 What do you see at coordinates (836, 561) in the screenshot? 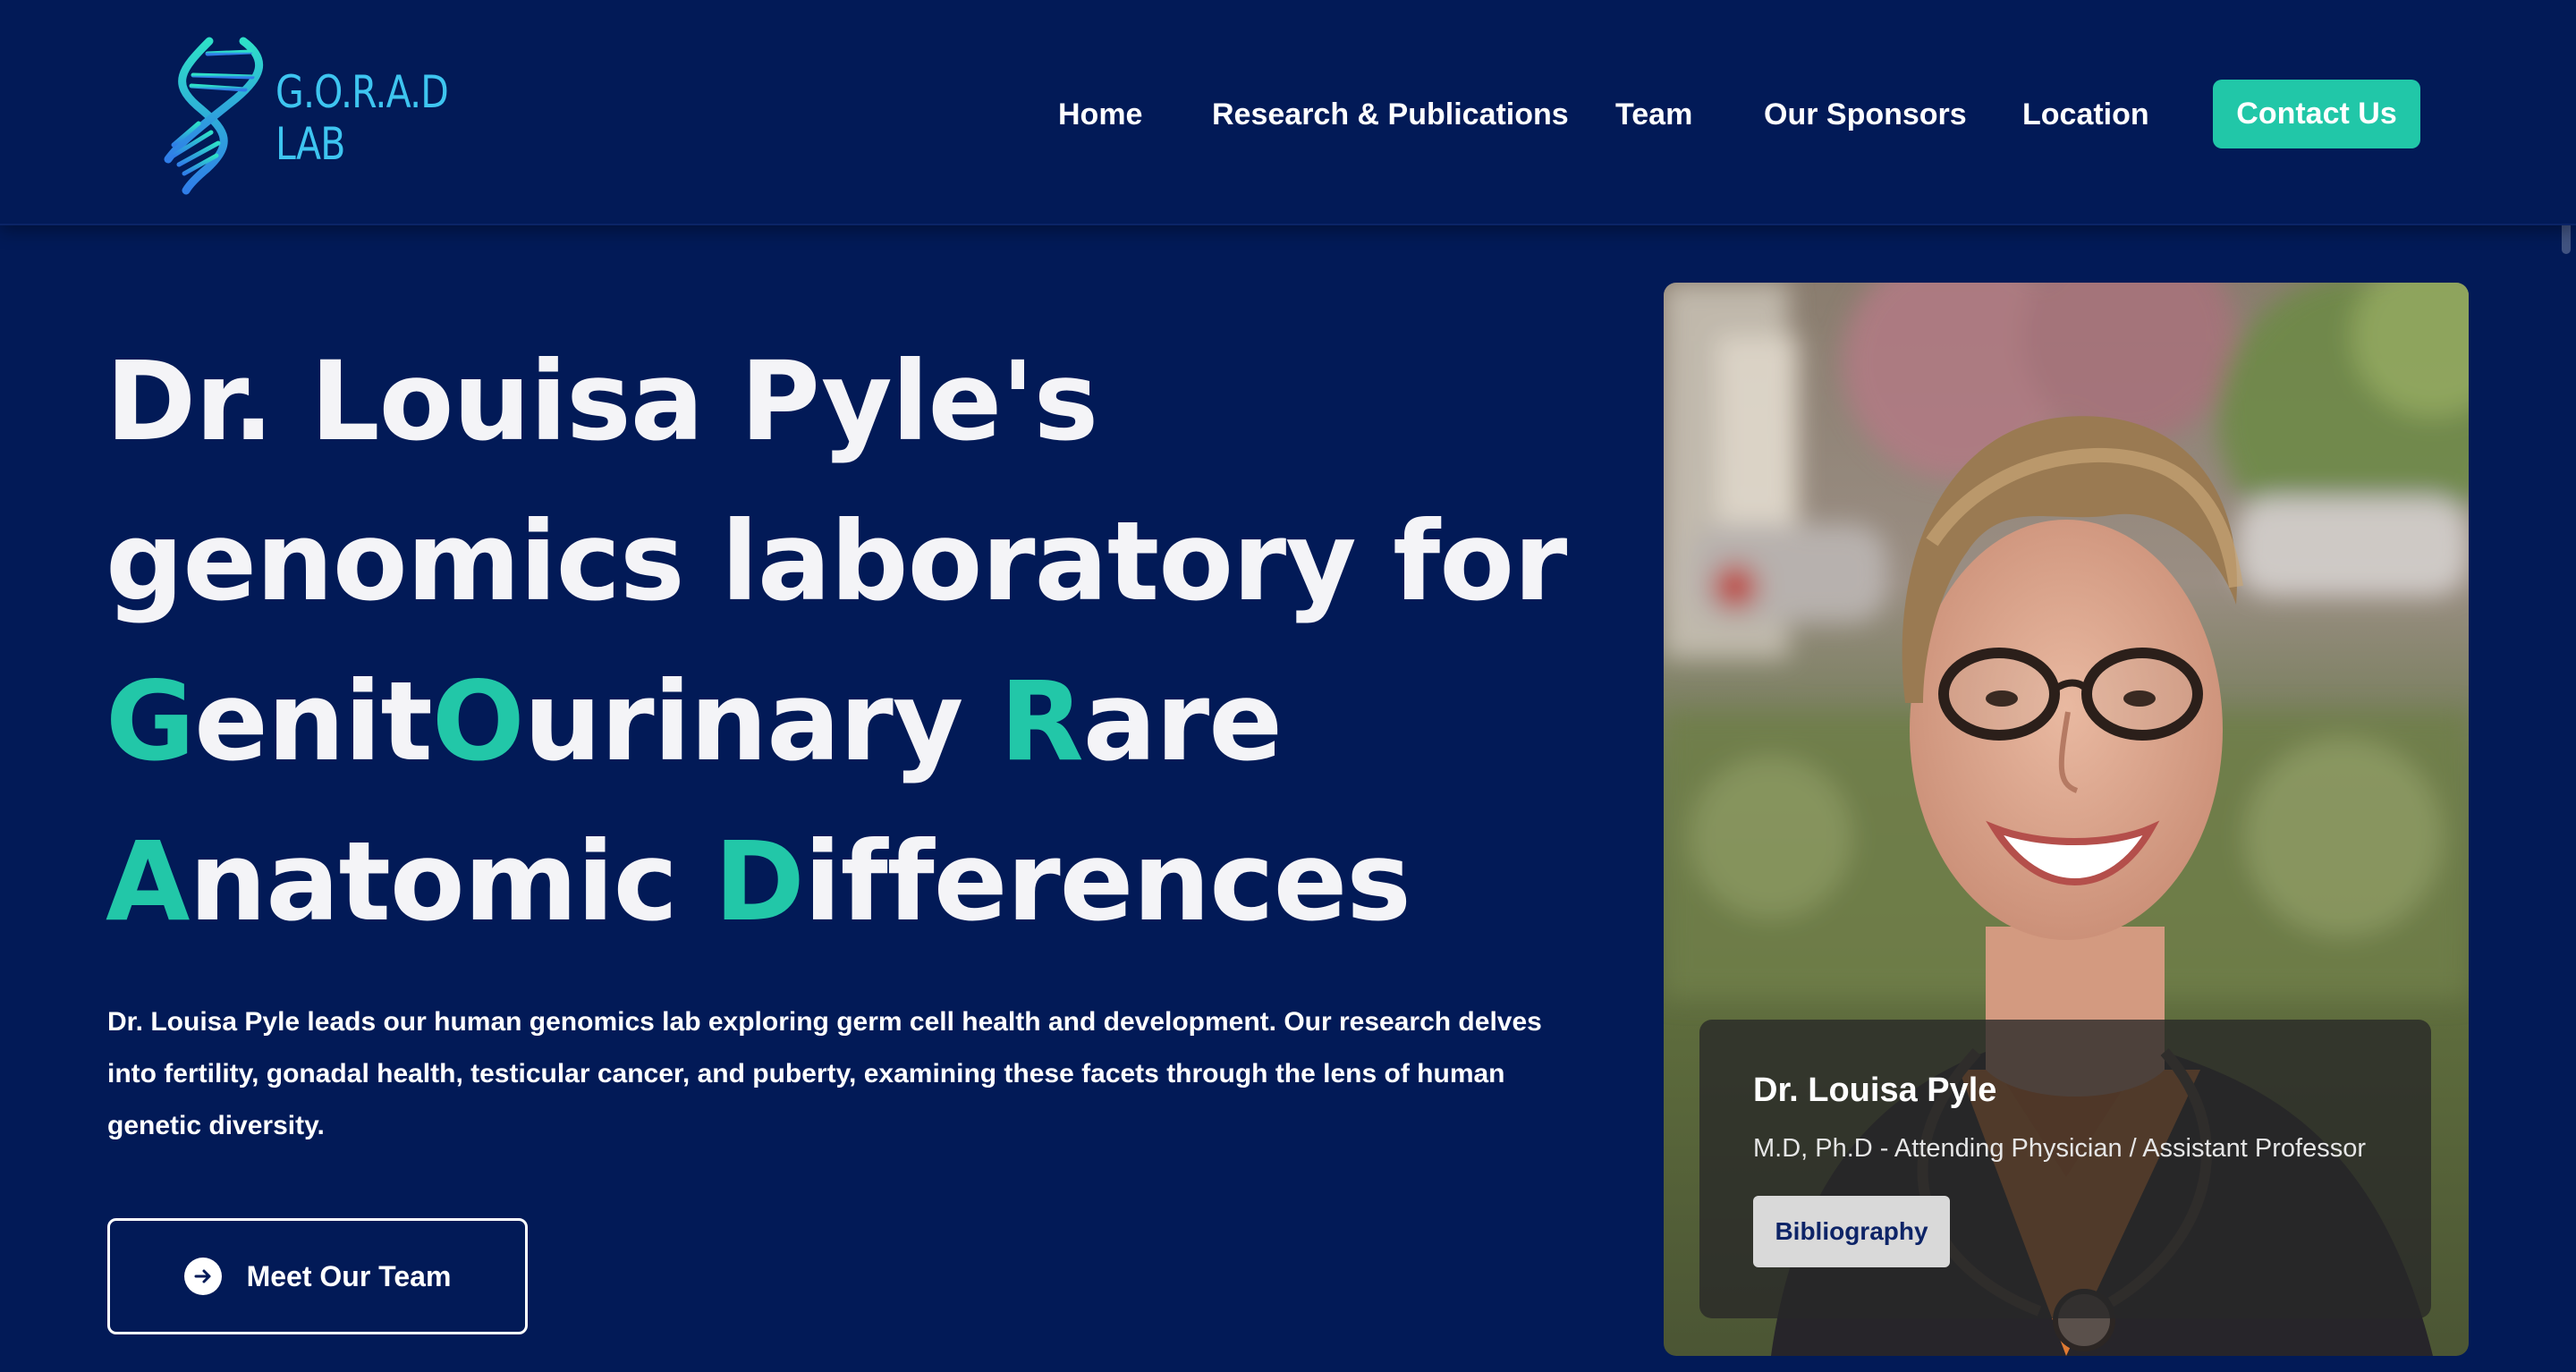
I see `hero-title-line-2: genomics laboratory for` at bounding box center [836, 561].